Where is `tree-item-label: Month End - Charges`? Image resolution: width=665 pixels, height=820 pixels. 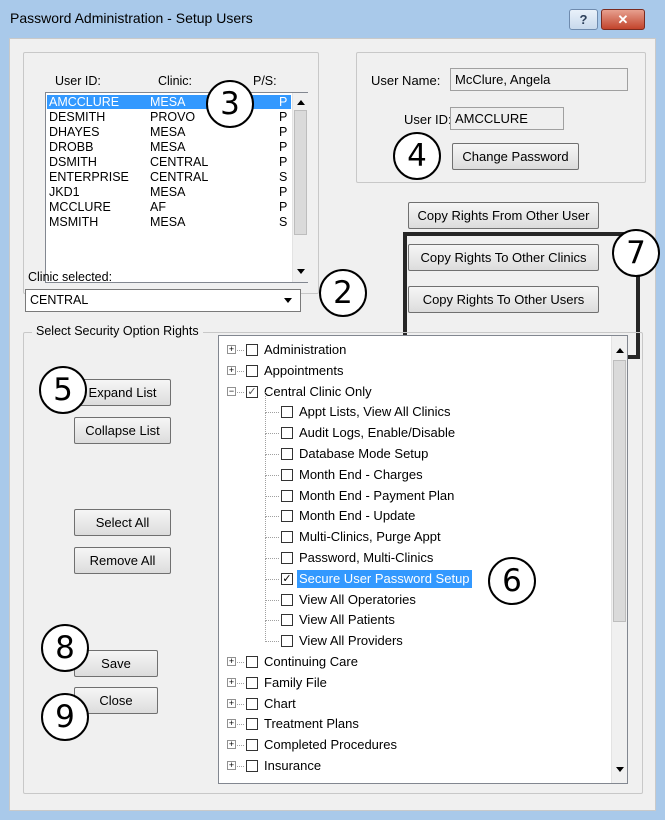
tree-item-label: Month End - Charges is located at coordinates (361, 475).